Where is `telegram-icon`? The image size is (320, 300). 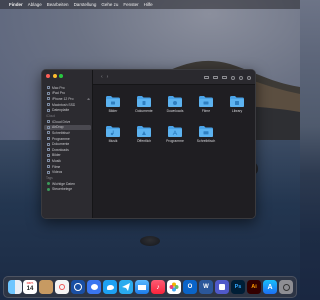
telegram-icon is located at coordinates (126, 287).